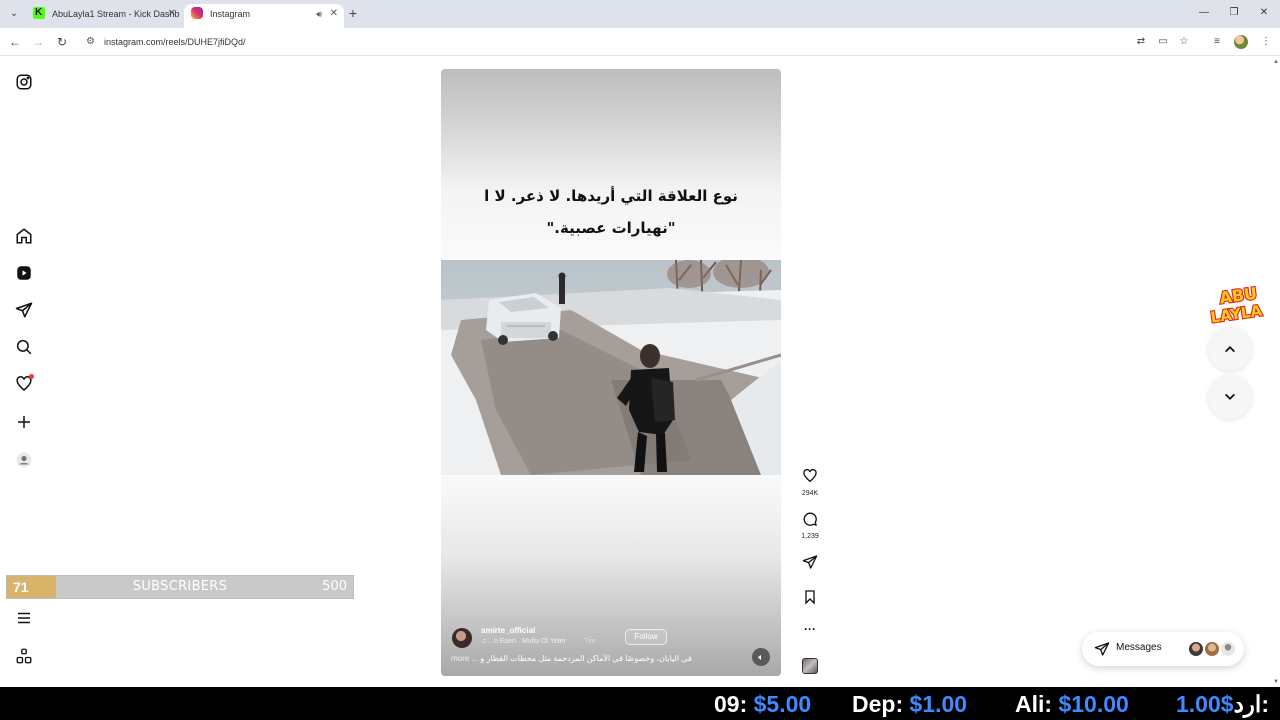 The height and width of the screenshot is (720, 1280). I want to click on more-link: more, so click(460, 658).